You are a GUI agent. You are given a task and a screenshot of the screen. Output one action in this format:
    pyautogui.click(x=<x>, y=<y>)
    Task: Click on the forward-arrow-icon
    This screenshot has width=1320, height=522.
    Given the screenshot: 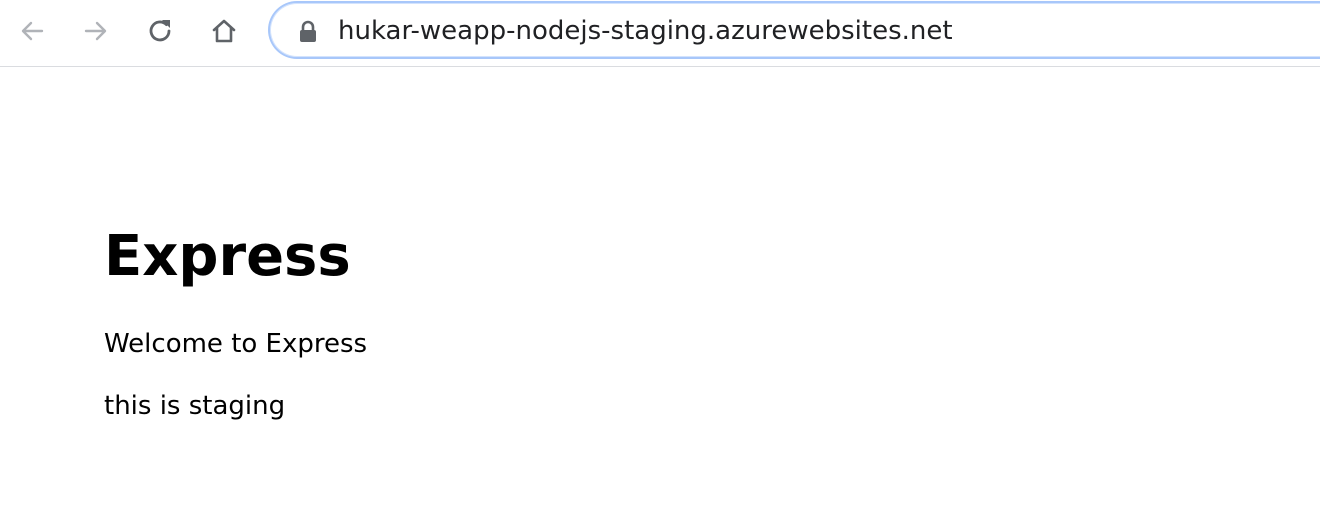 What is the action you would take?
    pyautogui.click(x=95, y=31)
    